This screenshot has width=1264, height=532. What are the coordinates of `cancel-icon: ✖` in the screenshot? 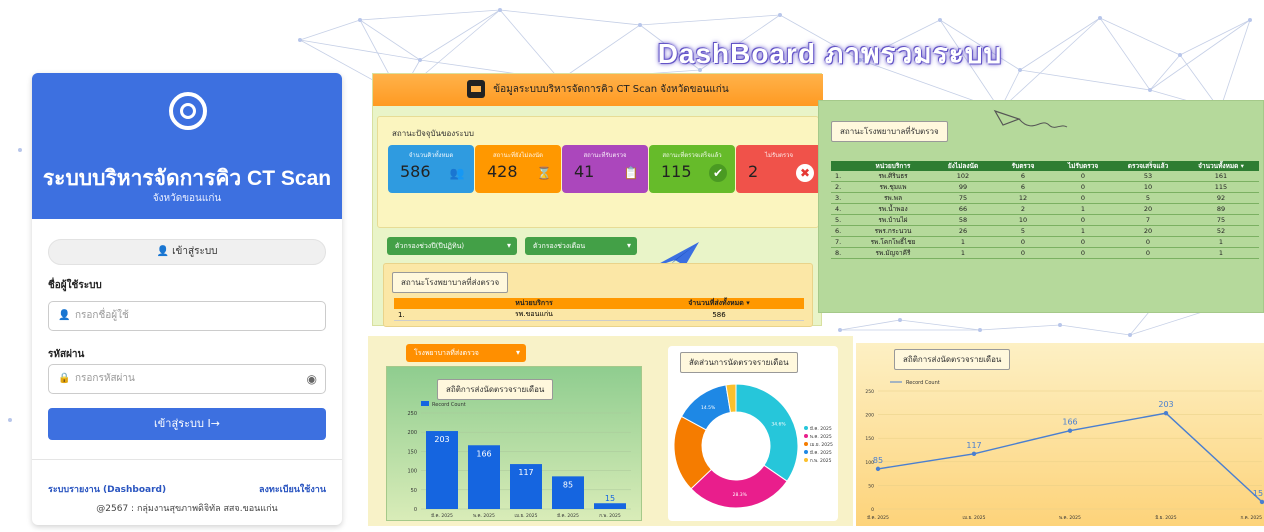 It's located at (805, 173).